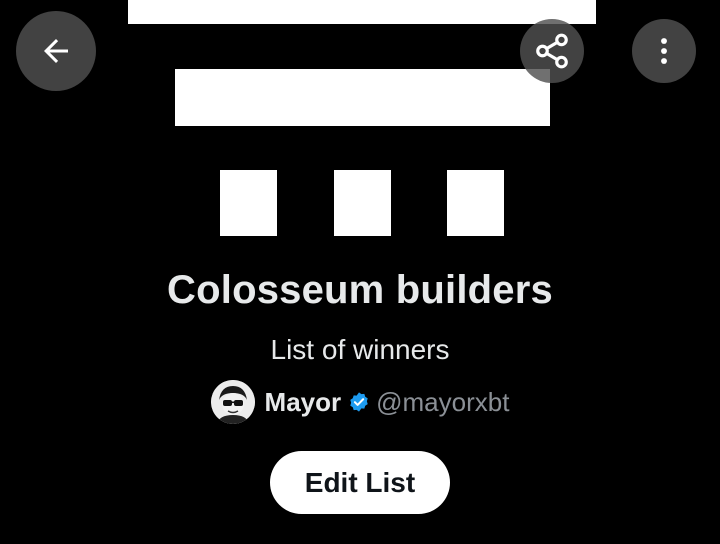 The image size is (720, 544). What do you see at coordinates (442, 402) in the screenshot?
I see `owner-handle: @mayorxbt` at bounding box center [442, 402].